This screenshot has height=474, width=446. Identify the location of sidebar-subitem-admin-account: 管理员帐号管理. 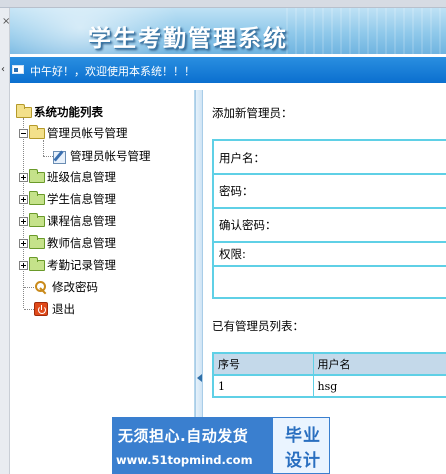
(101, 156).